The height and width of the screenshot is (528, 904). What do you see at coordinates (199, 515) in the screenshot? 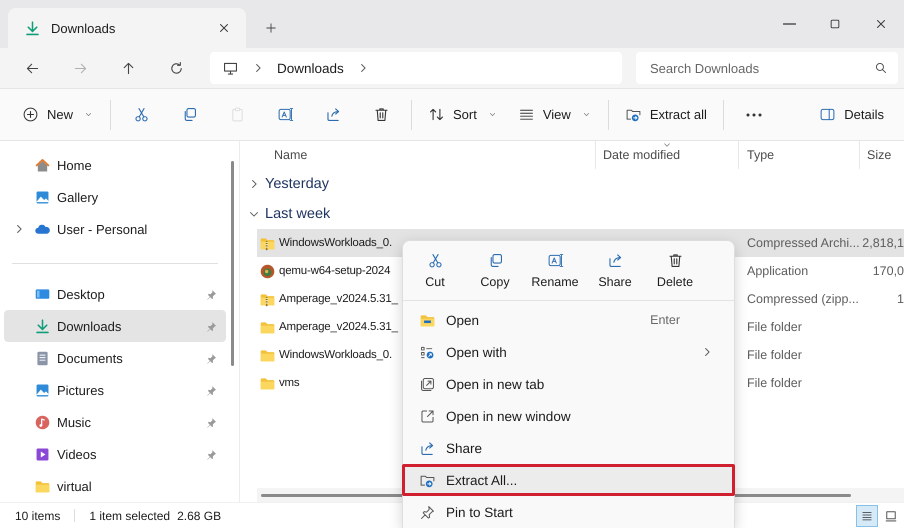
I see `selection-size: 2.68 GB` at bounding box center [199, 515].